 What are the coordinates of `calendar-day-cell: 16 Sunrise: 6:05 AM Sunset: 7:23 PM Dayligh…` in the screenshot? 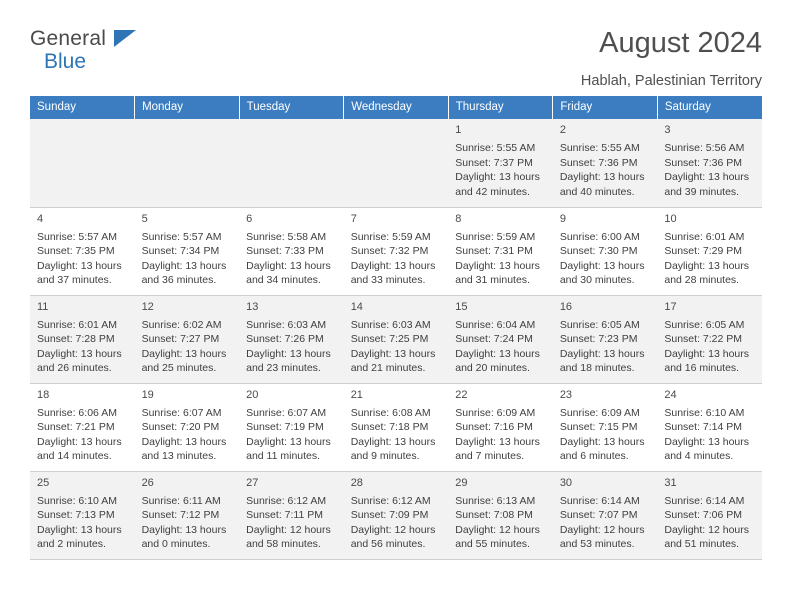 It's located at (605, 339).